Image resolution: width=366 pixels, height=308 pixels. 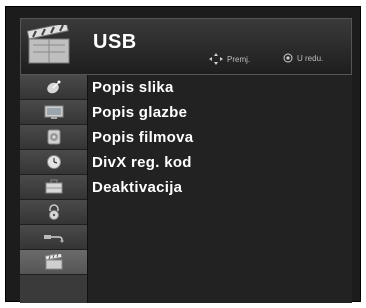 I want to click on sidebar-item-option, so click(x=53, y=187).